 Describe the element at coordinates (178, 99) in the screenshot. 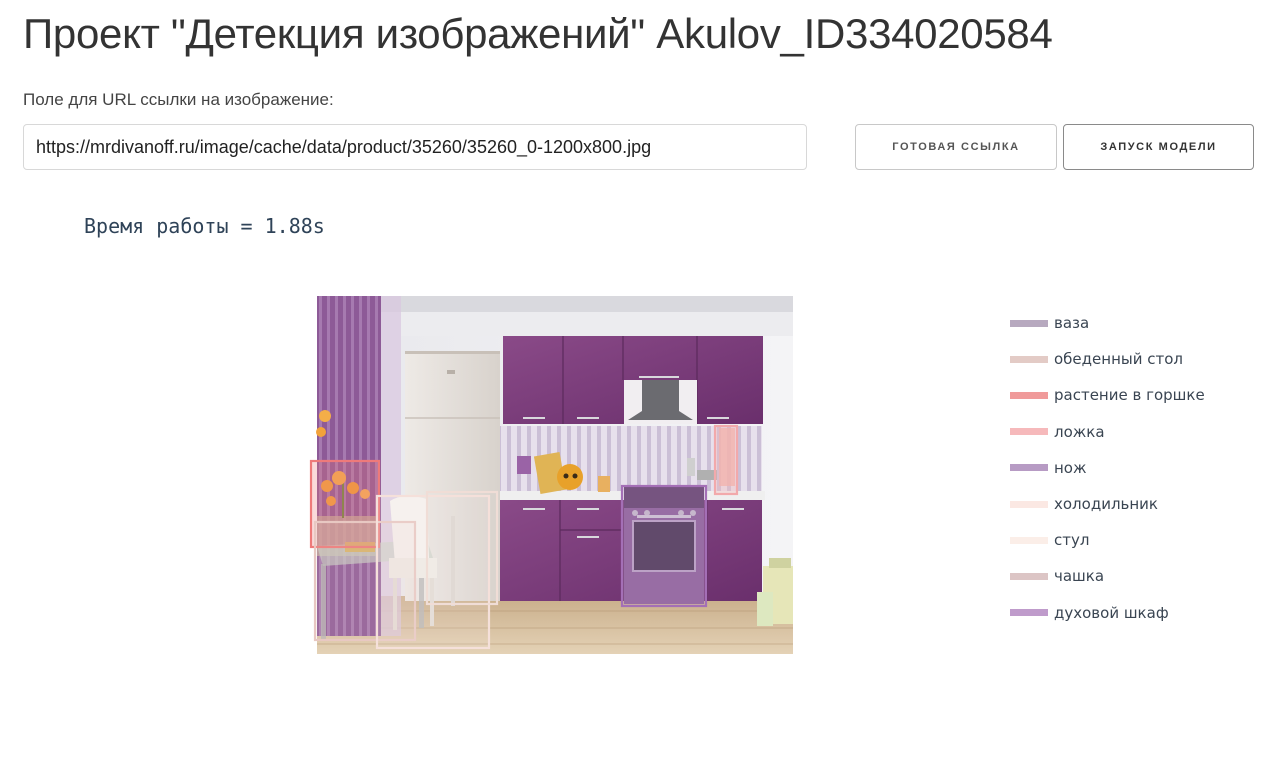

I see `url-field-label: Поле для URL ссылки на изображение:` at that location.